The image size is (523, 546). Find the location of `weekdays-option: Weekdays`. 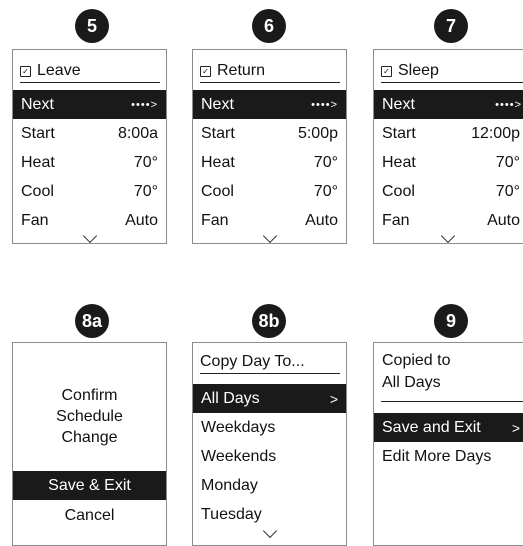

weekdays-option: Weekdays is located at coordinates (269, 427).